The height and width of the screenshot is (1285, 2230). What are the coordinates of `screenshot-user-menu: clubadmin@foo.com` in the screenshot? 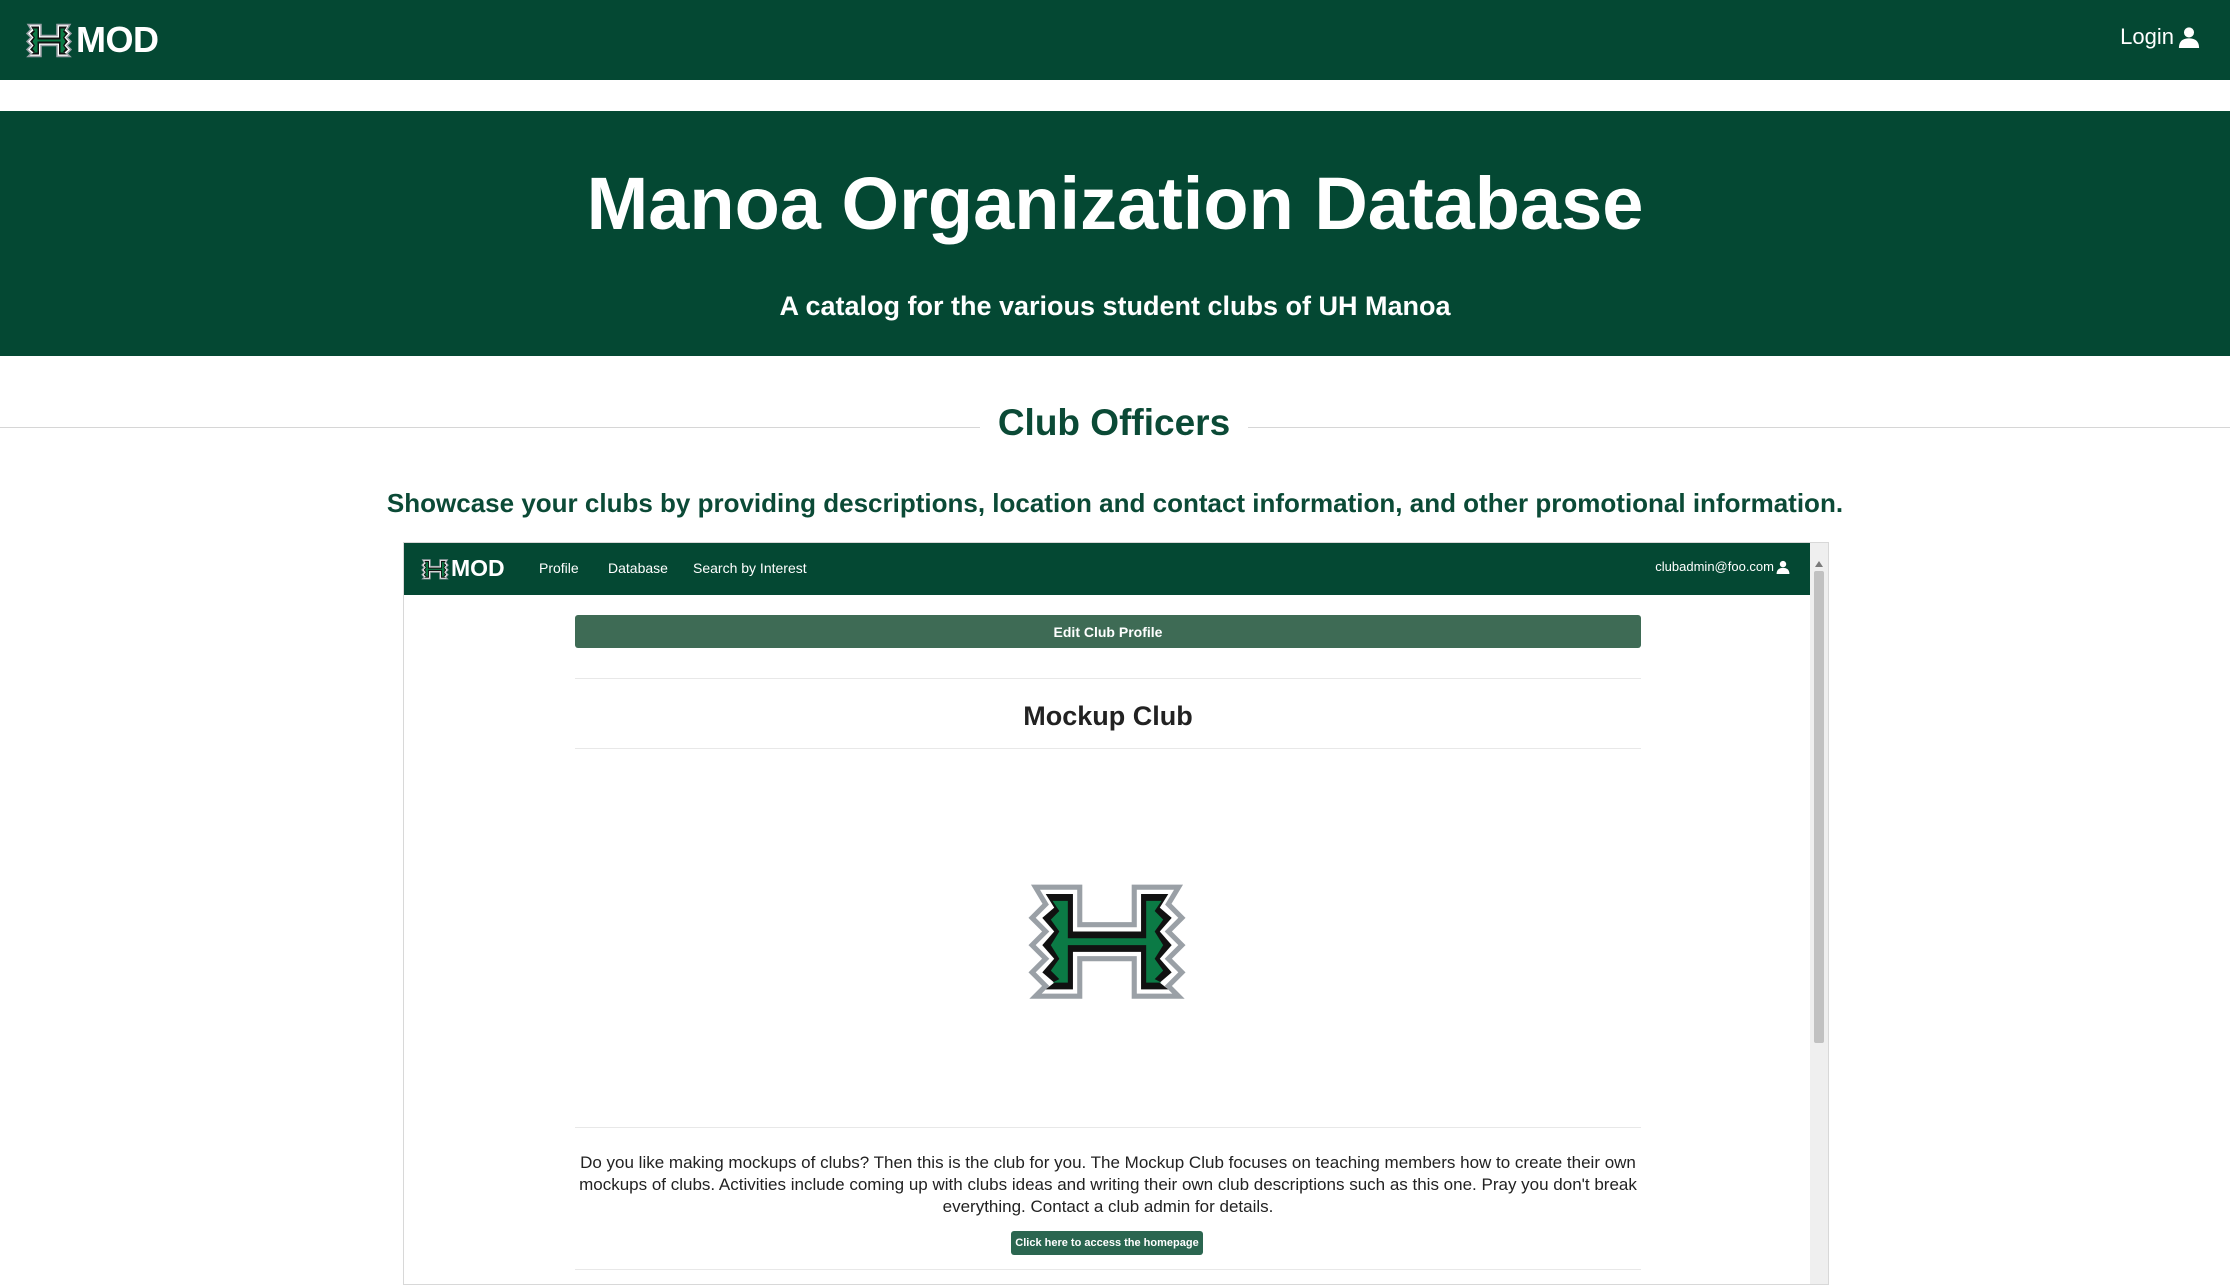 It's located at (1722, 566).